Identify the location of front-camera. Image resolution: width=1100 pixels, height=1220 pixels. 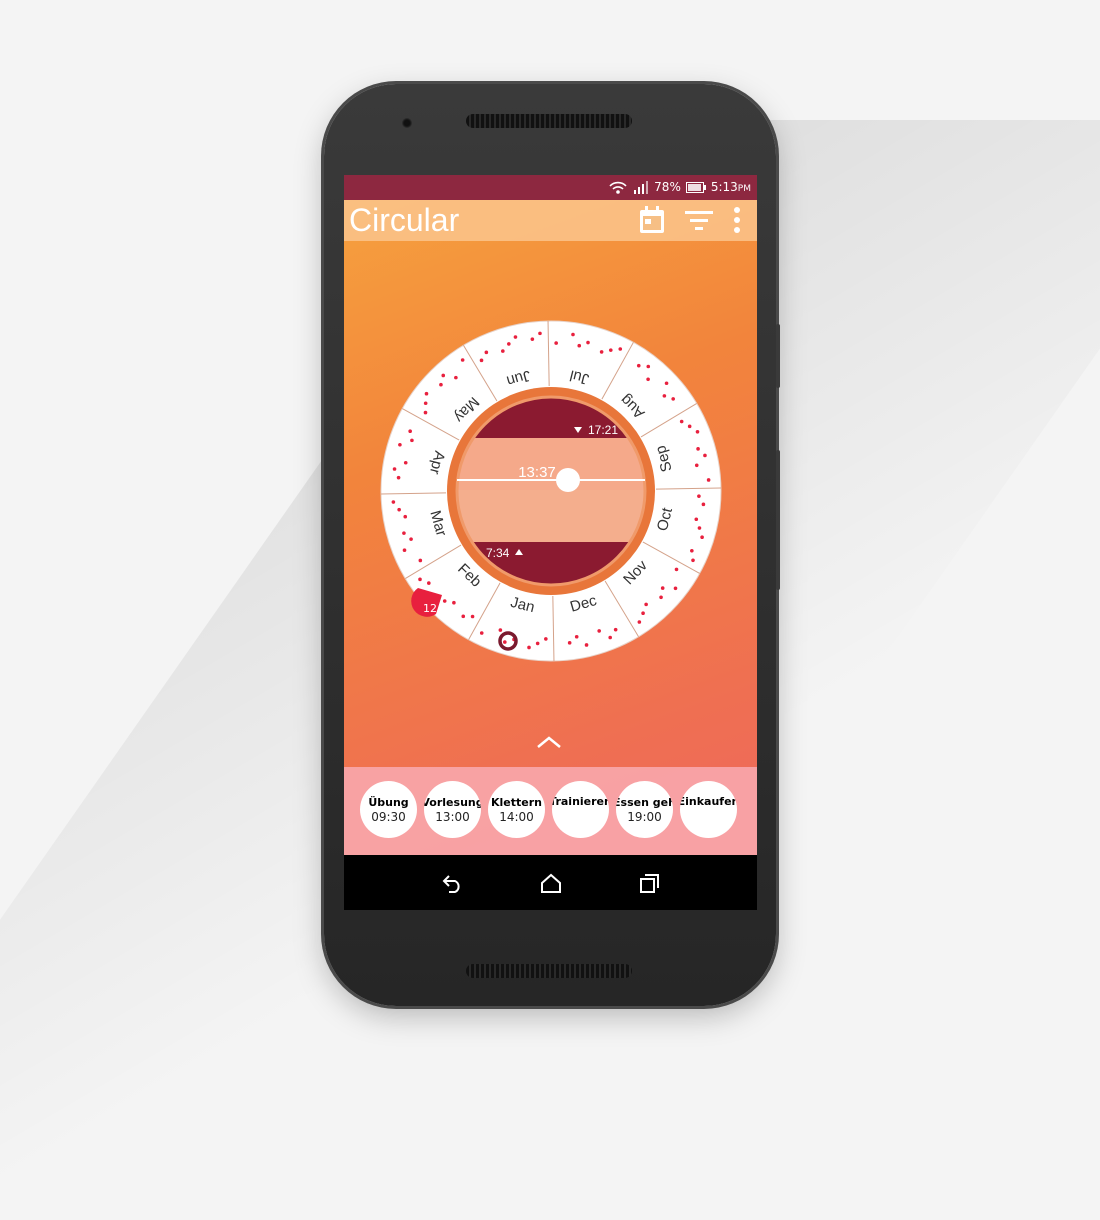
(407, 123).